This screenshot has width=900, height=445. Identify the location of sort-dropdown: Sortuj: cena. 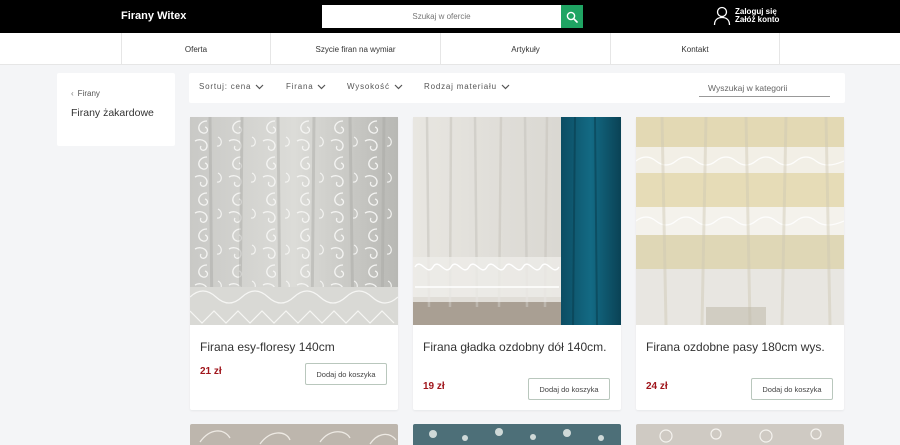
(231, 86).